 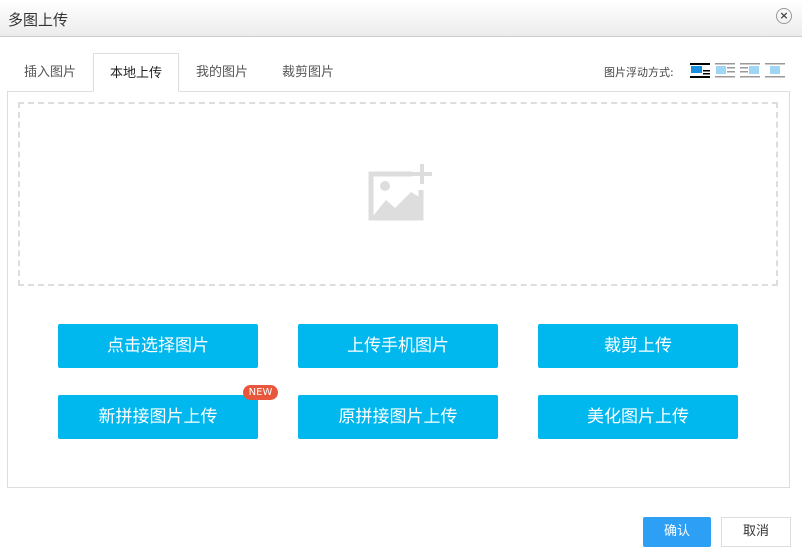 What do you see at coordinates (756, 532) in the screenshot?
I see `cancel-button: 取消` at bounding box center [756, 532].